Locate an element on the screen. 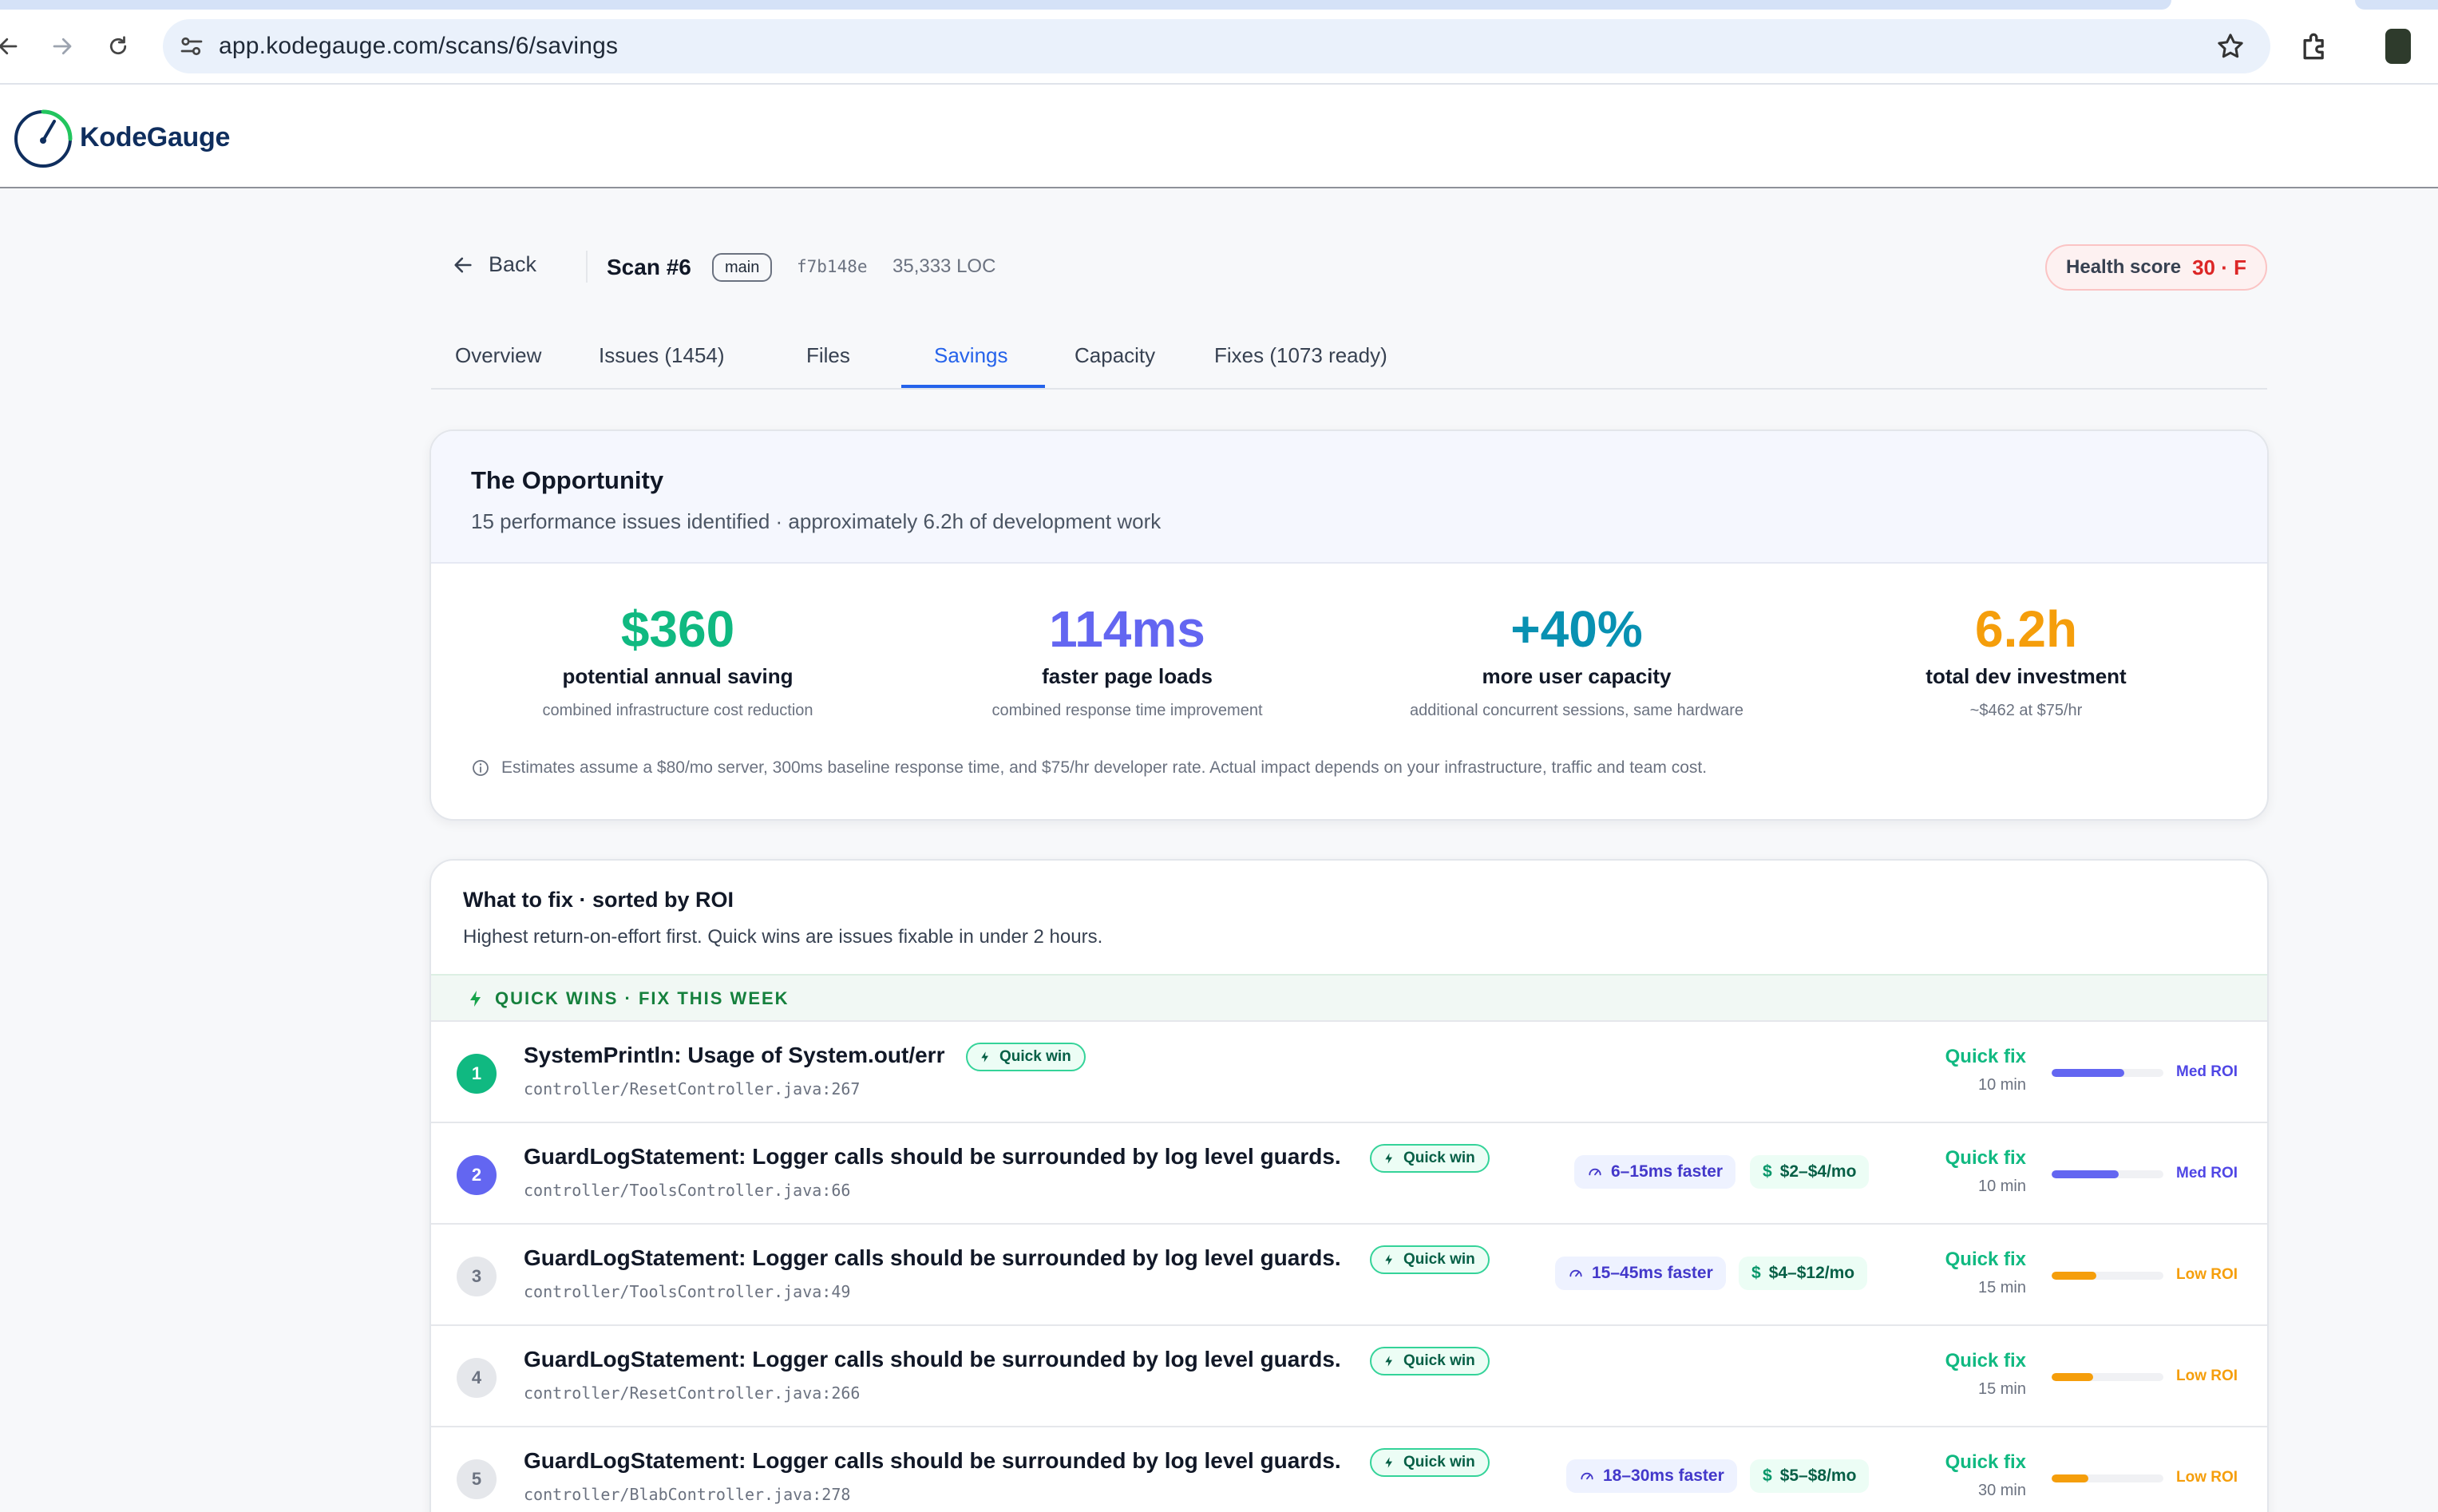  metric-caption: combined infrastructure cost reduction is located at coordinates (677, 710).